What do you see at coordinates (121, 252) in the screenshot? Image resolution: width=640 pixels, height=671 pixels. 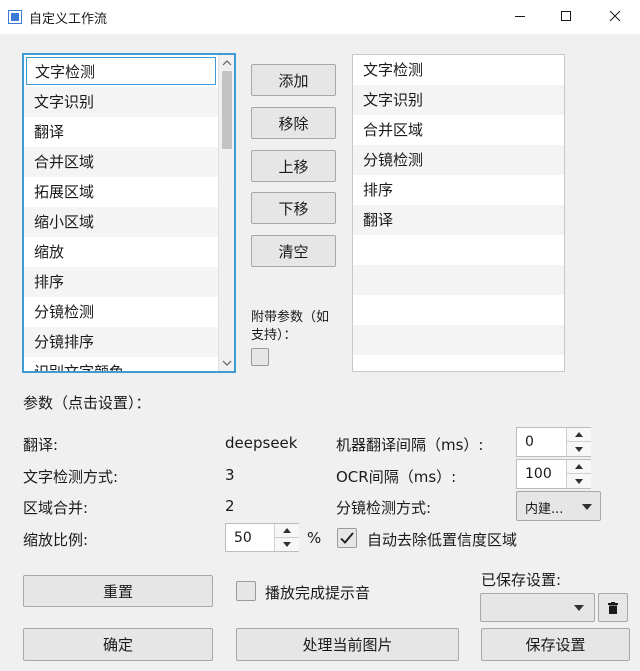 I see `list-item: 缩放` at bounding box center [121, 252].